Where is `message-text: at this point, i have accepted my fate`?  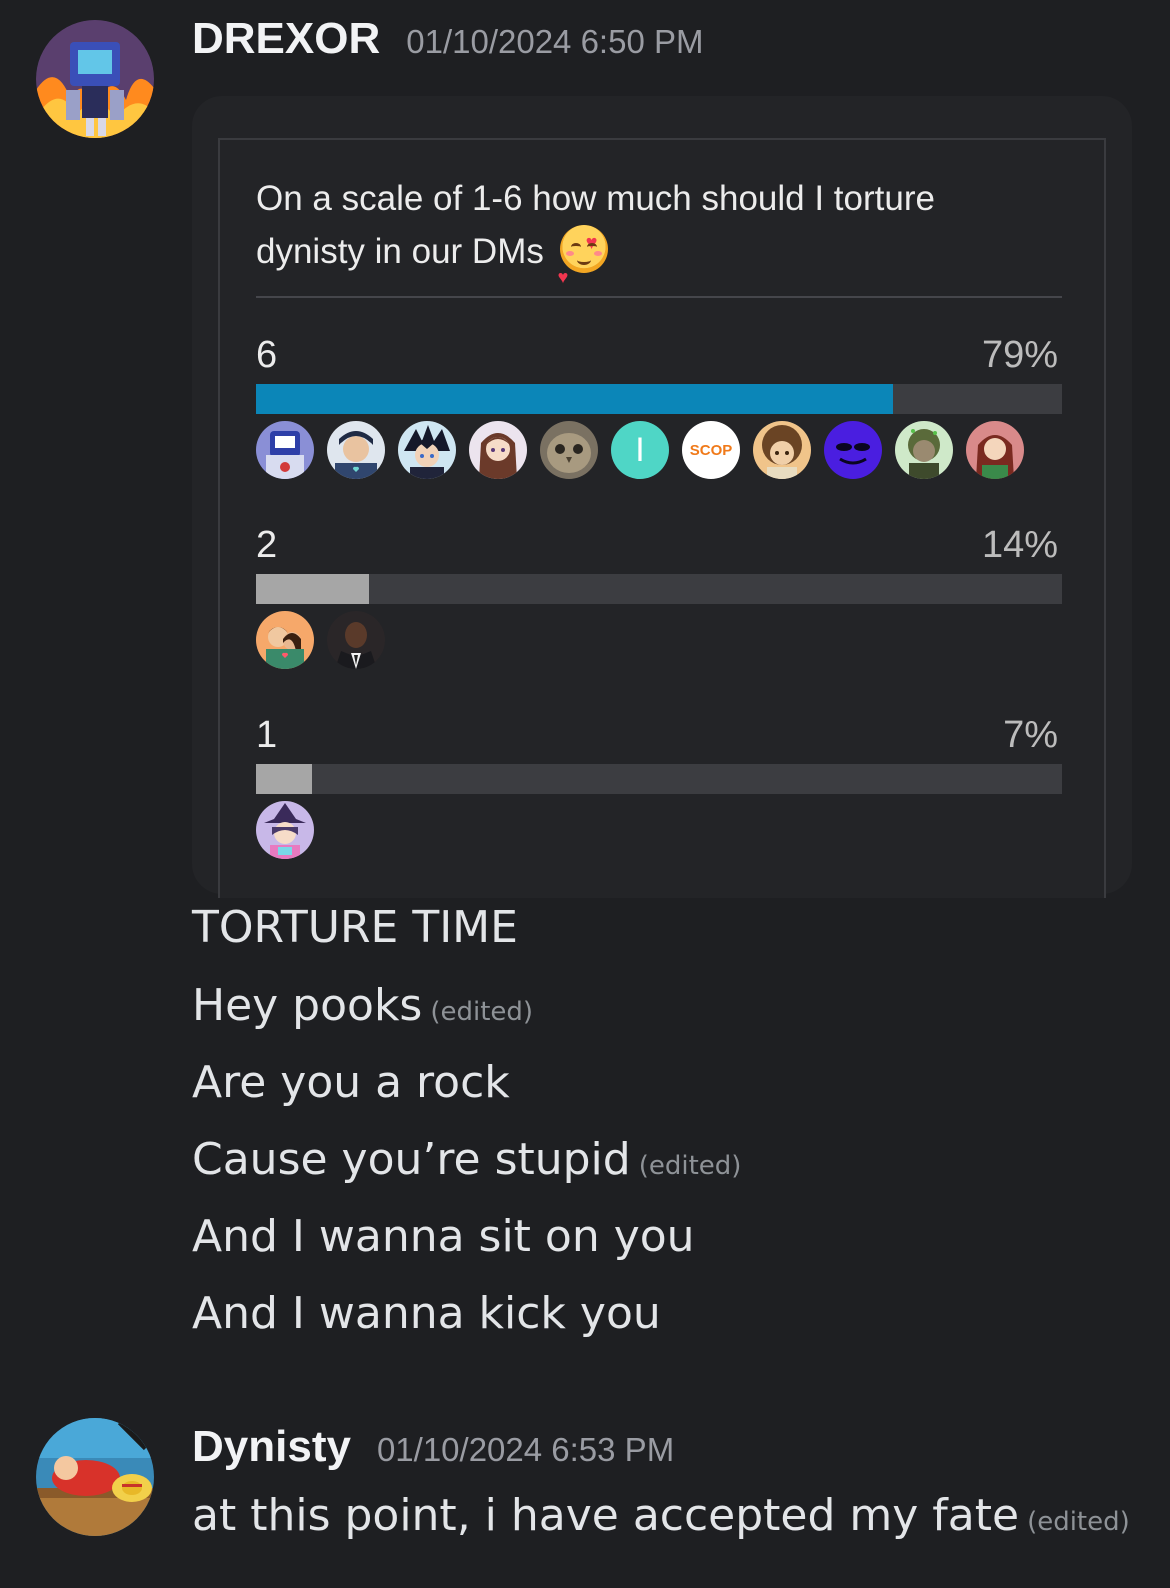
message-text: at this point, i have accepted my fate is located at coordinates (606, 1515).